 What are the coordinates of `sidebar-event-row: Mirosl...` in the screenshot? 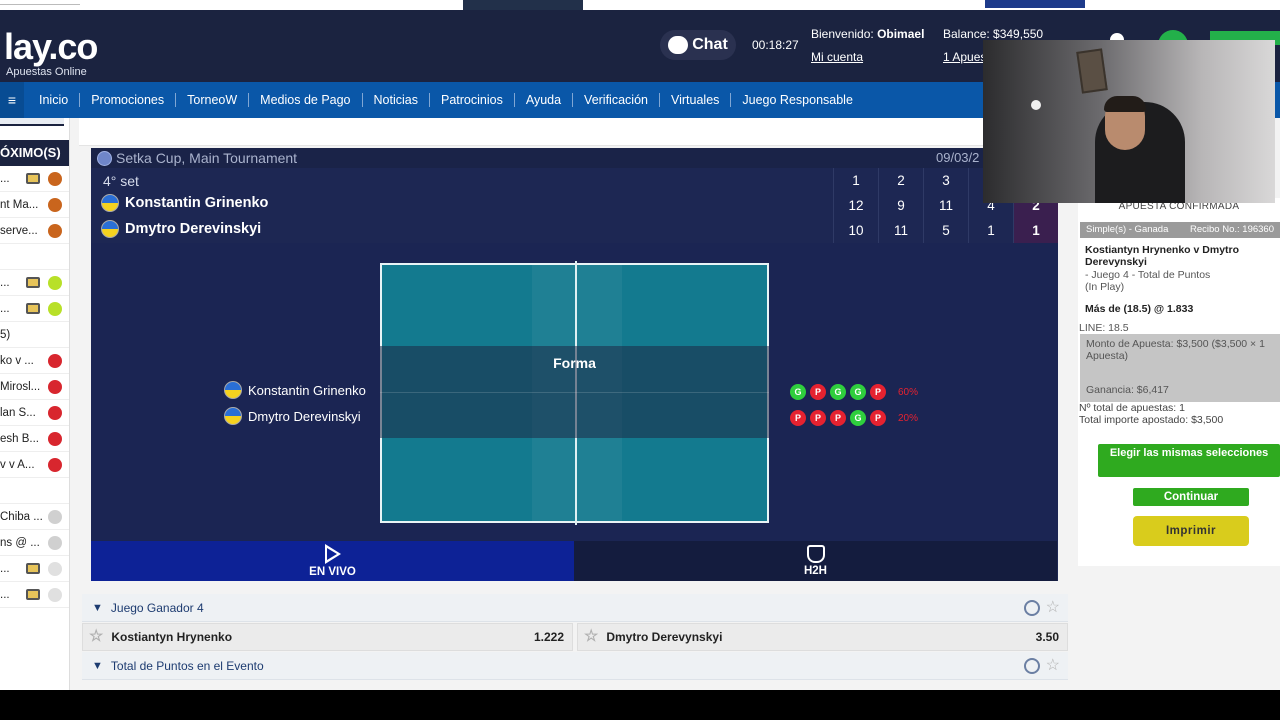 It's located at (34, 387).